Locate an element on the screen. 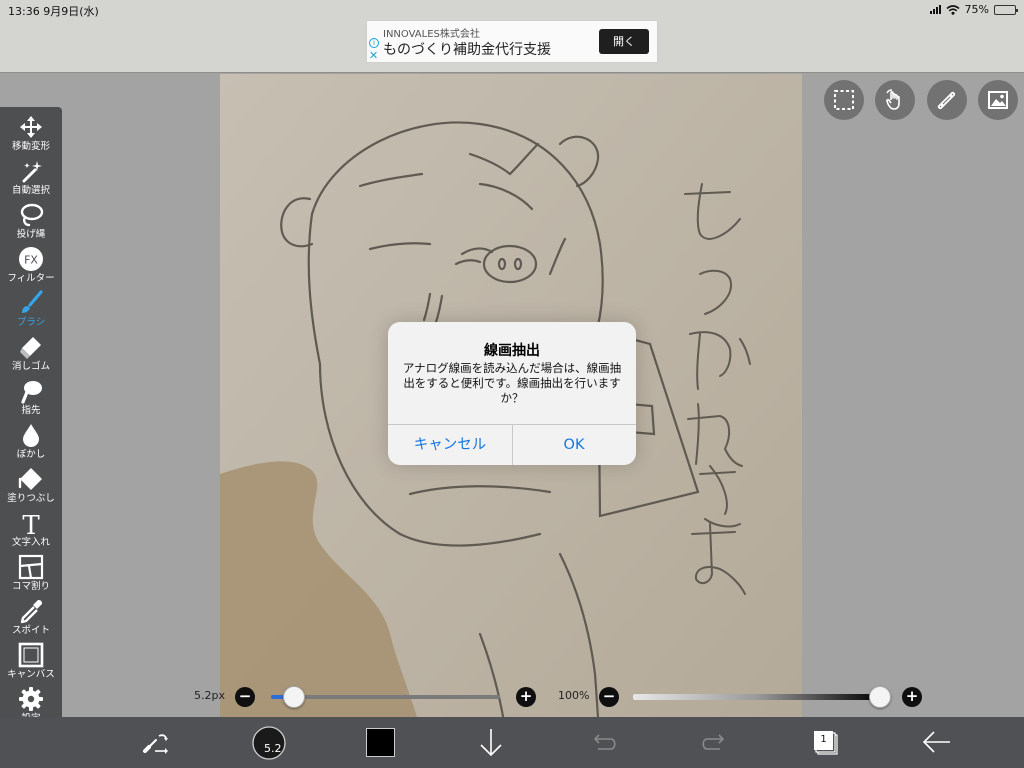  tool-label: 移動変形 is located at coordinates (30, 146).